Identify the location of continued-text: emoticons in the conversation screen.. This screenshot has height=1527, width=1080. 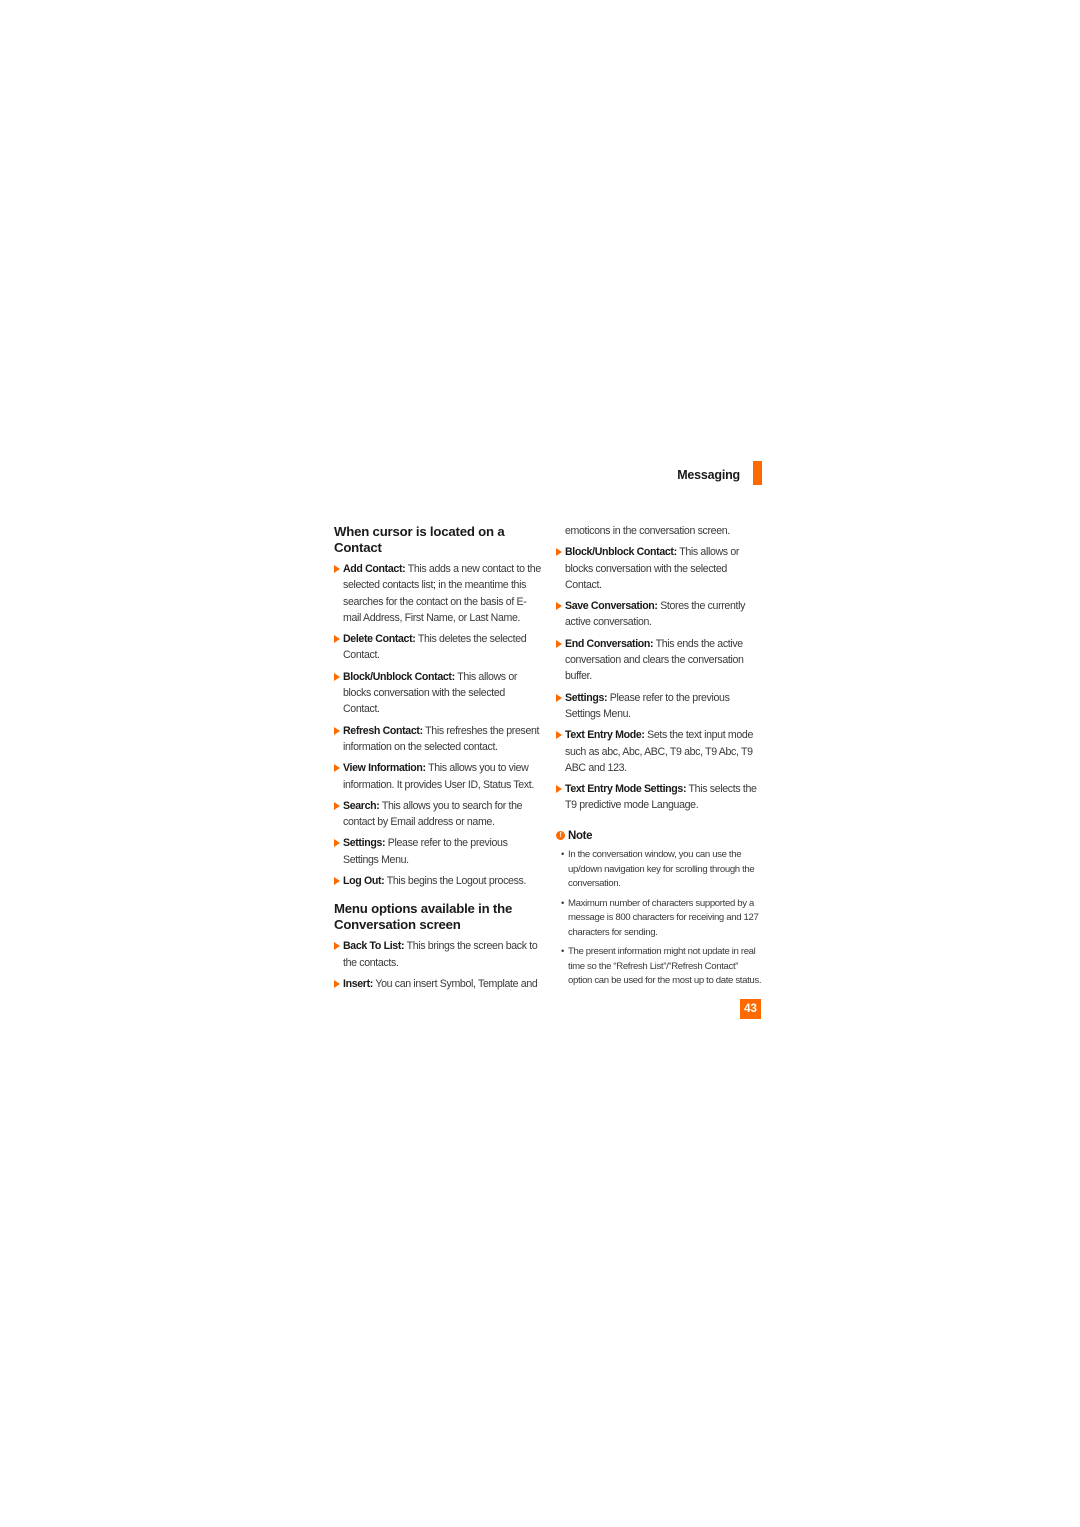
(647, 531).